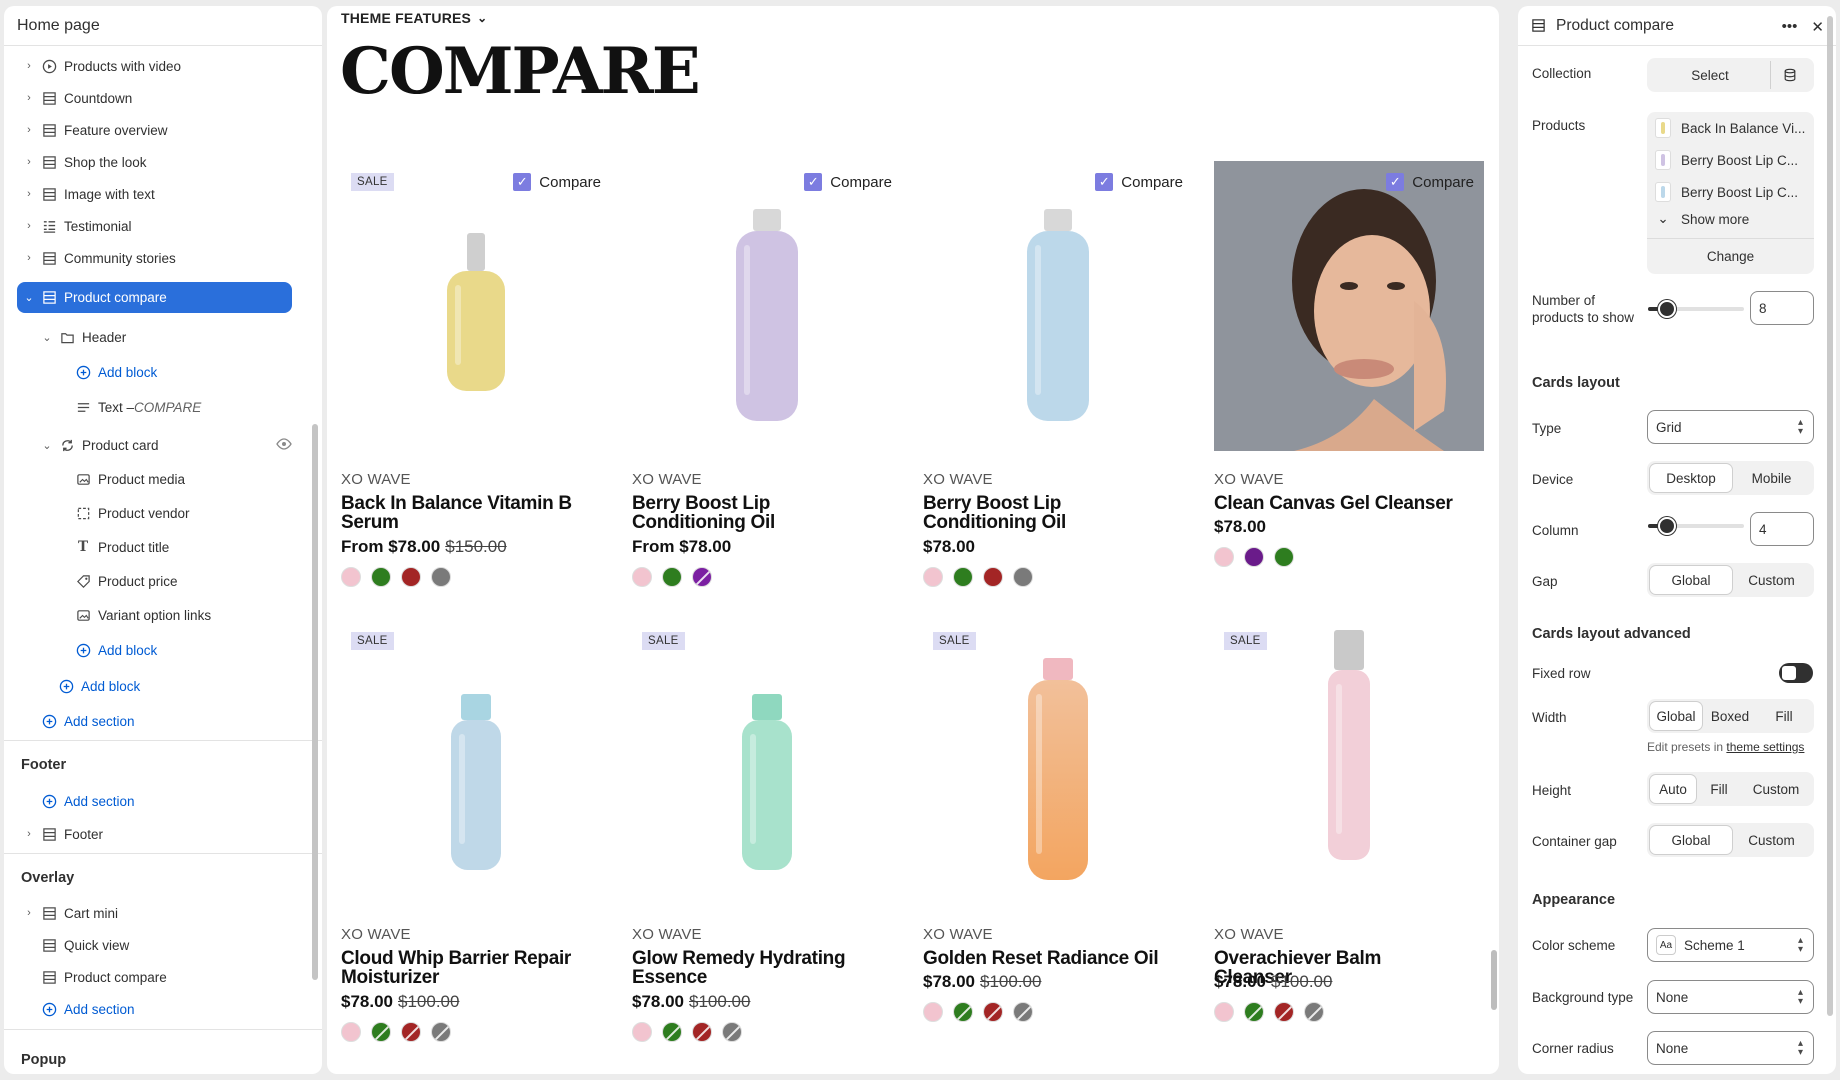 This screenshot has width=1840, height=1080. I want to click on column-input: 4, so click(1782, 529).